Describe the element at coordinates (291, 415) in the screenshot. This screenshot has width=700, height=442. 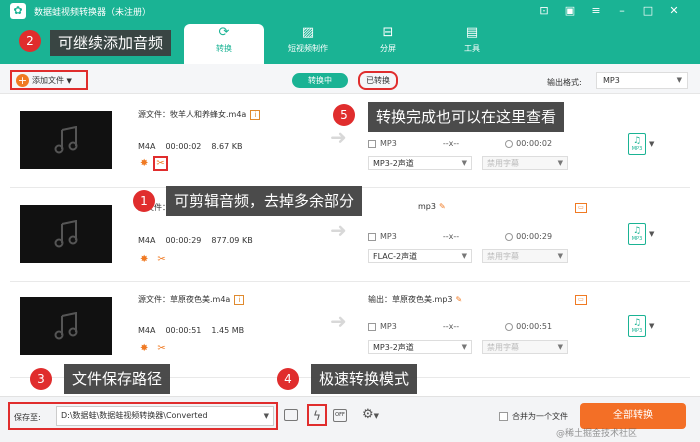
I see `folder-icon` at that location.